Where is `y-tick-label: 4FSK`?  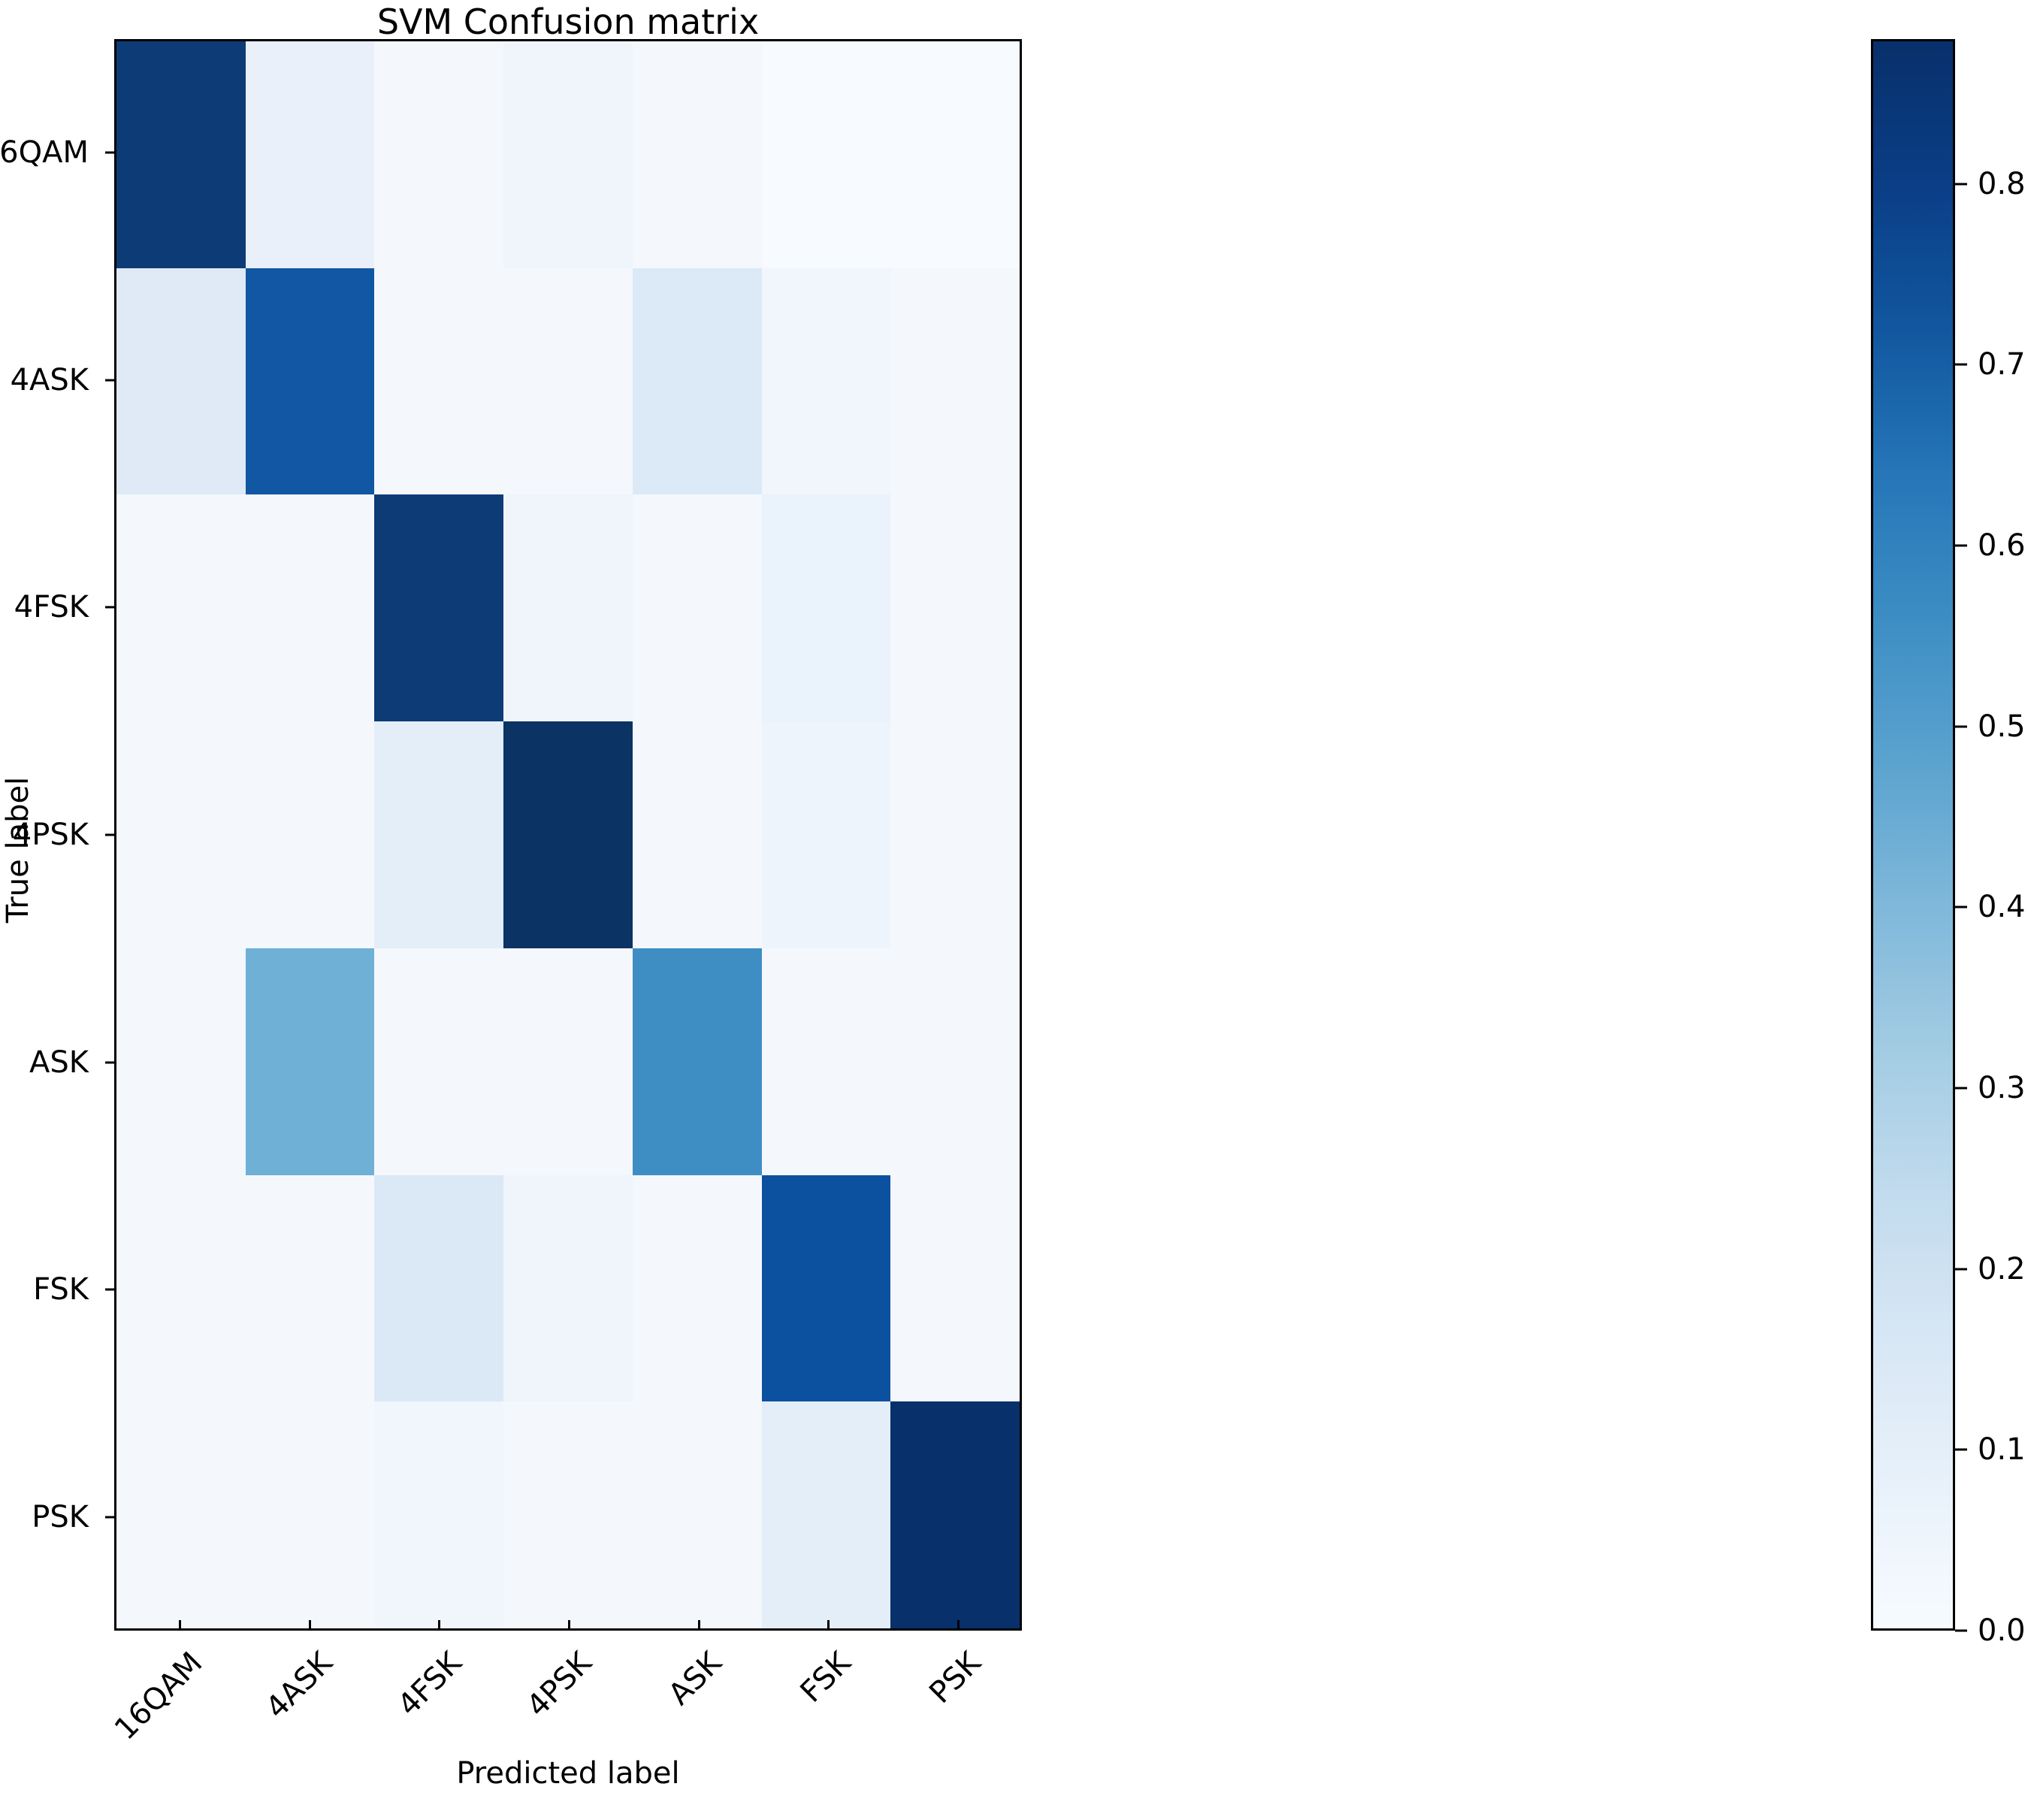 y-tick-label: 4FSK is located at coordinates (52, 607).